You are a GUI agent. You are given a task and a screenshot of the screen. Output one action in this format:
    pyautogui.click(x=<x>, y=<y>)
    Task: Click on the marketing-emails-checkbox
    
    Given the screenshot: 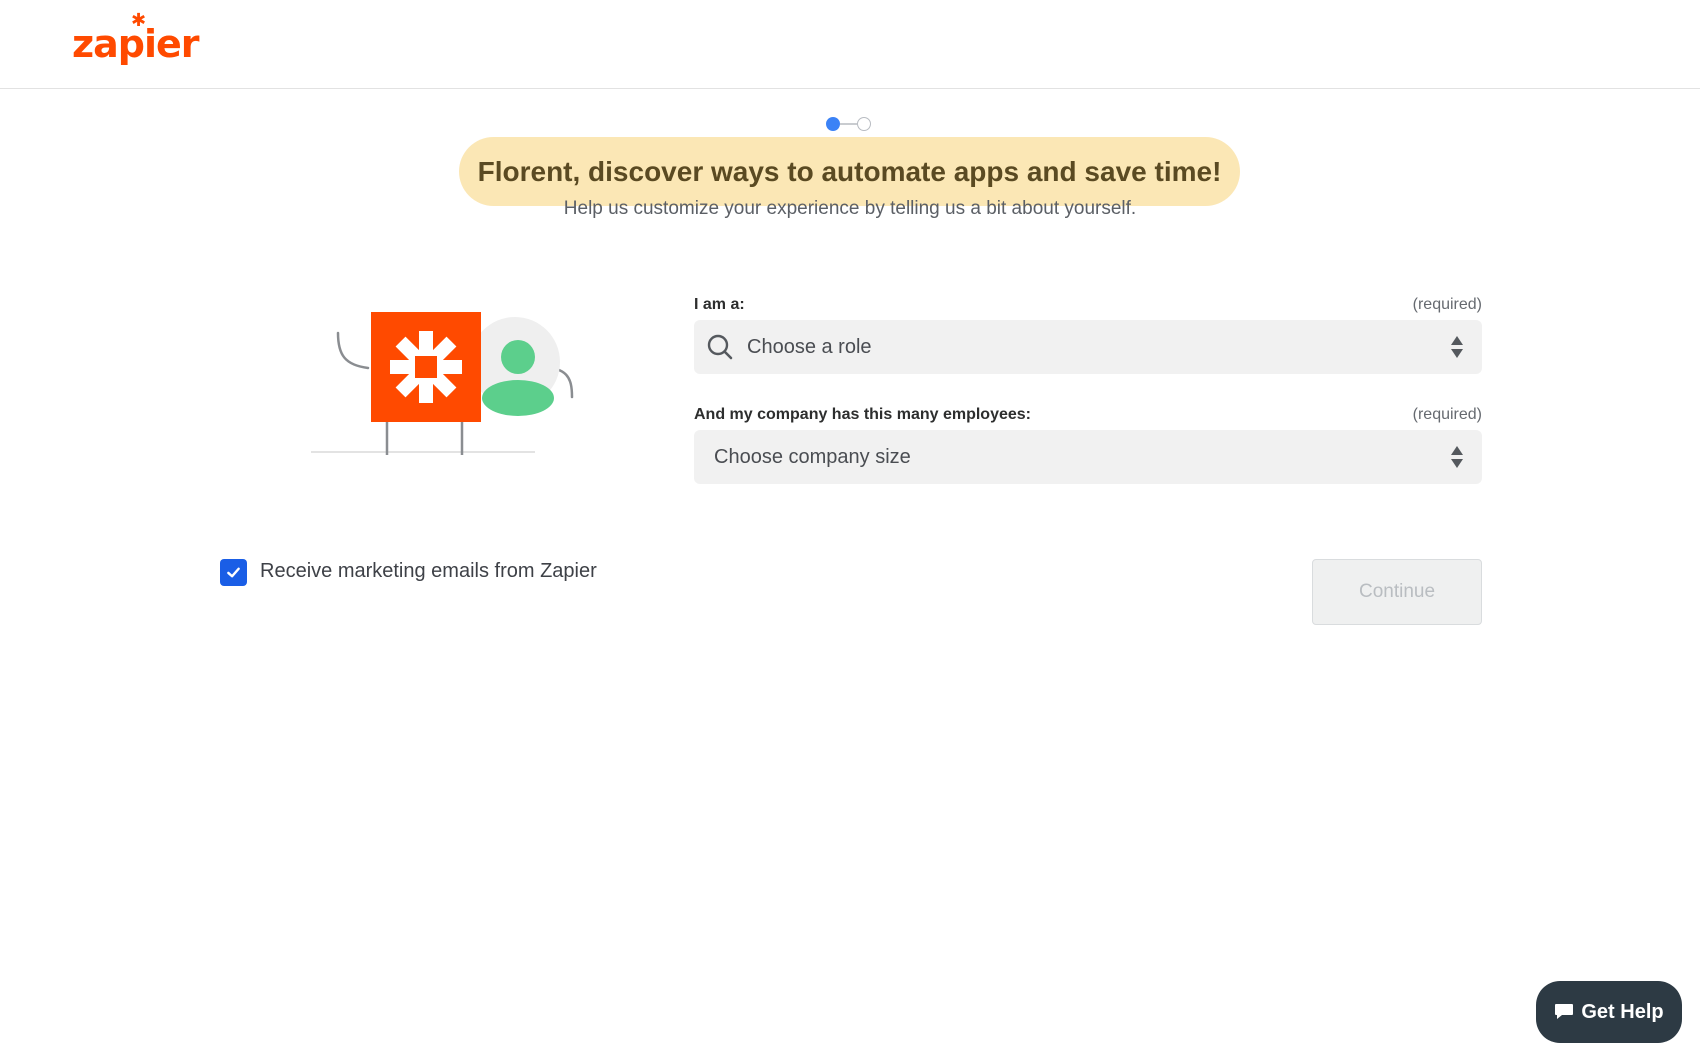 What is the action you would take?
    pyautogui.click(x=233, y=572)
    